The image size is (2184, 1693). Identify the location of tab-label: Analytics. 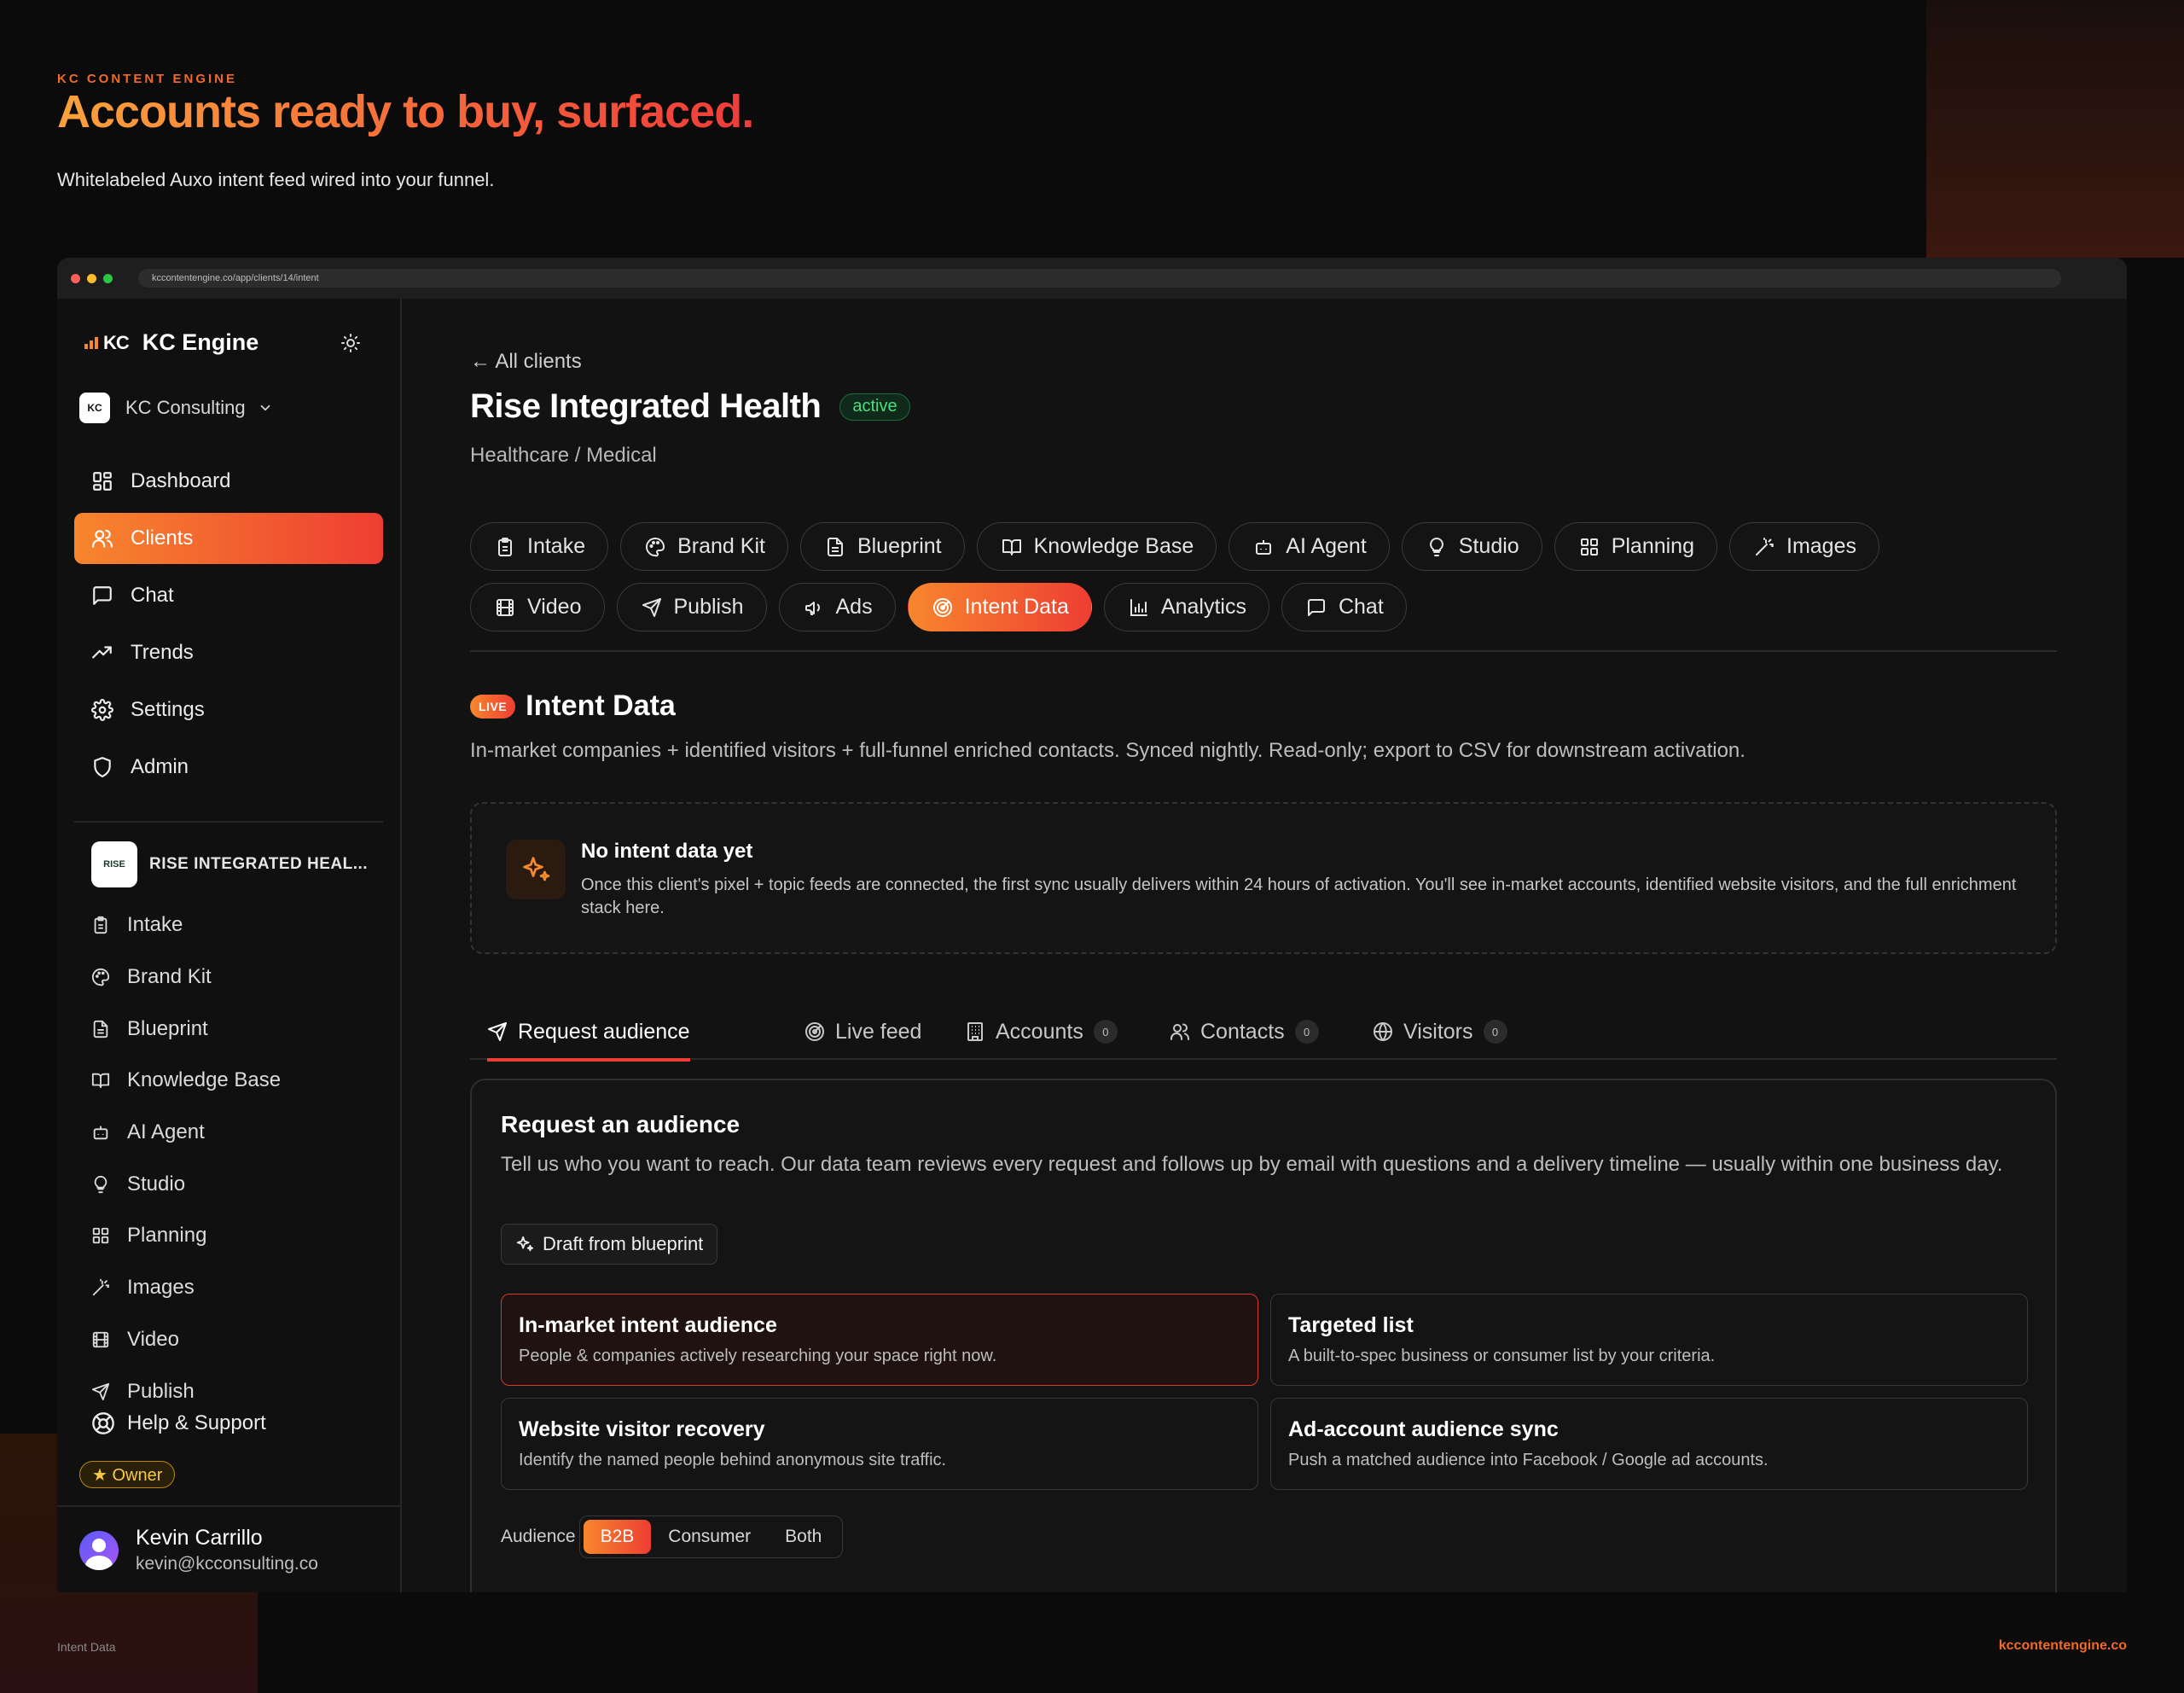
(1203, 607).